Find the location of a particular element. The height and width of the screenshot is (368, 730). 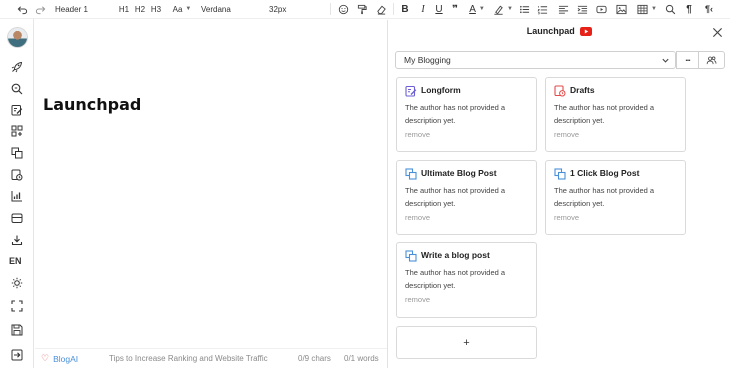

apps-button is located at coordinates (17, 131).